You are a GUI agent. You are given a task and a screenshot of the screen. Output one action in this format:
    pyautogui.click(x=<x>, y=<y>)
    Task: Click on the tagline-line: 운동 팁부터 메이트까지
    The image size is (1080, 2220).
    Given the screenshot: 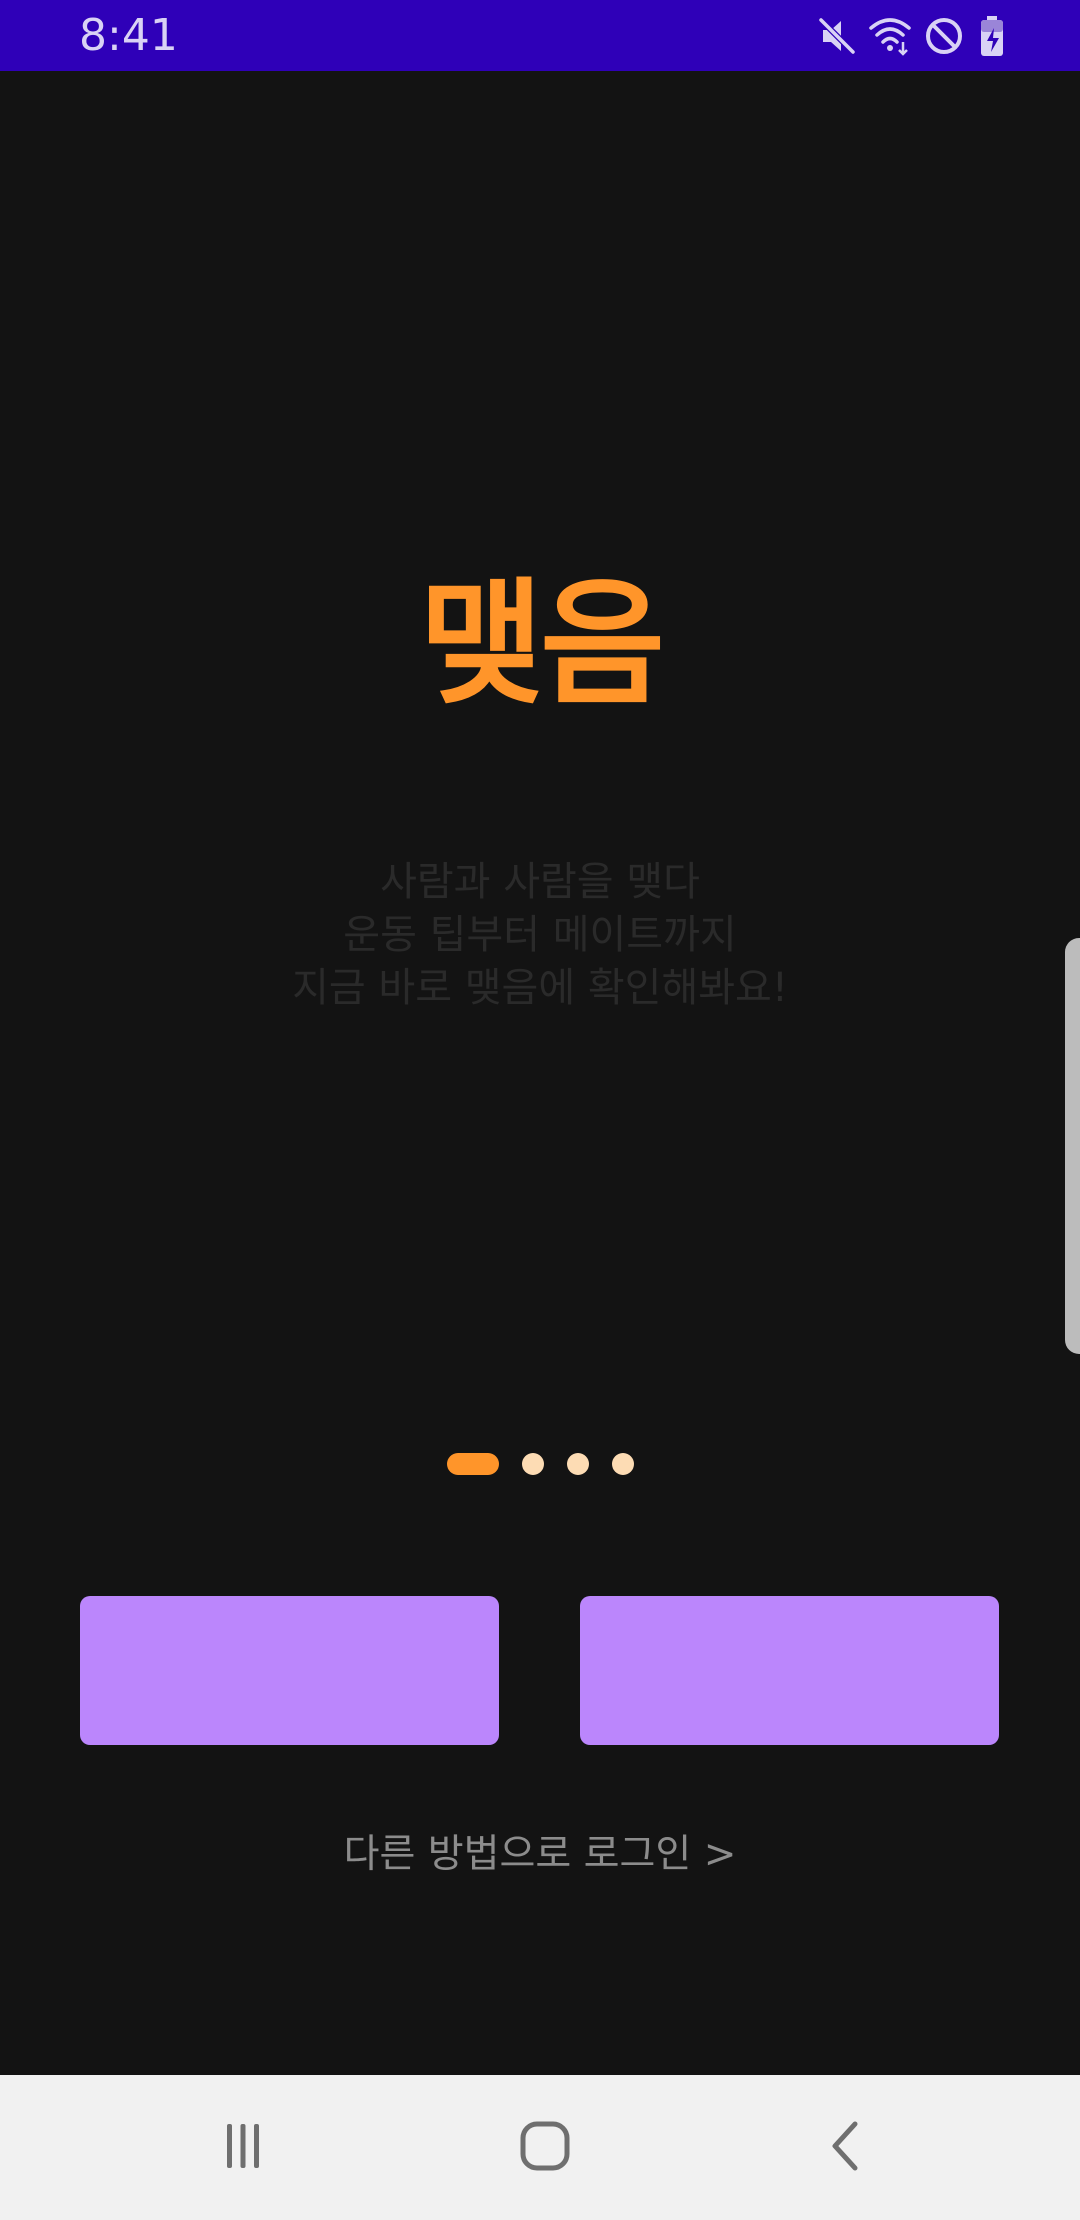 What is the action you would take?
    pyautogui.click(x=540, y=935)
    